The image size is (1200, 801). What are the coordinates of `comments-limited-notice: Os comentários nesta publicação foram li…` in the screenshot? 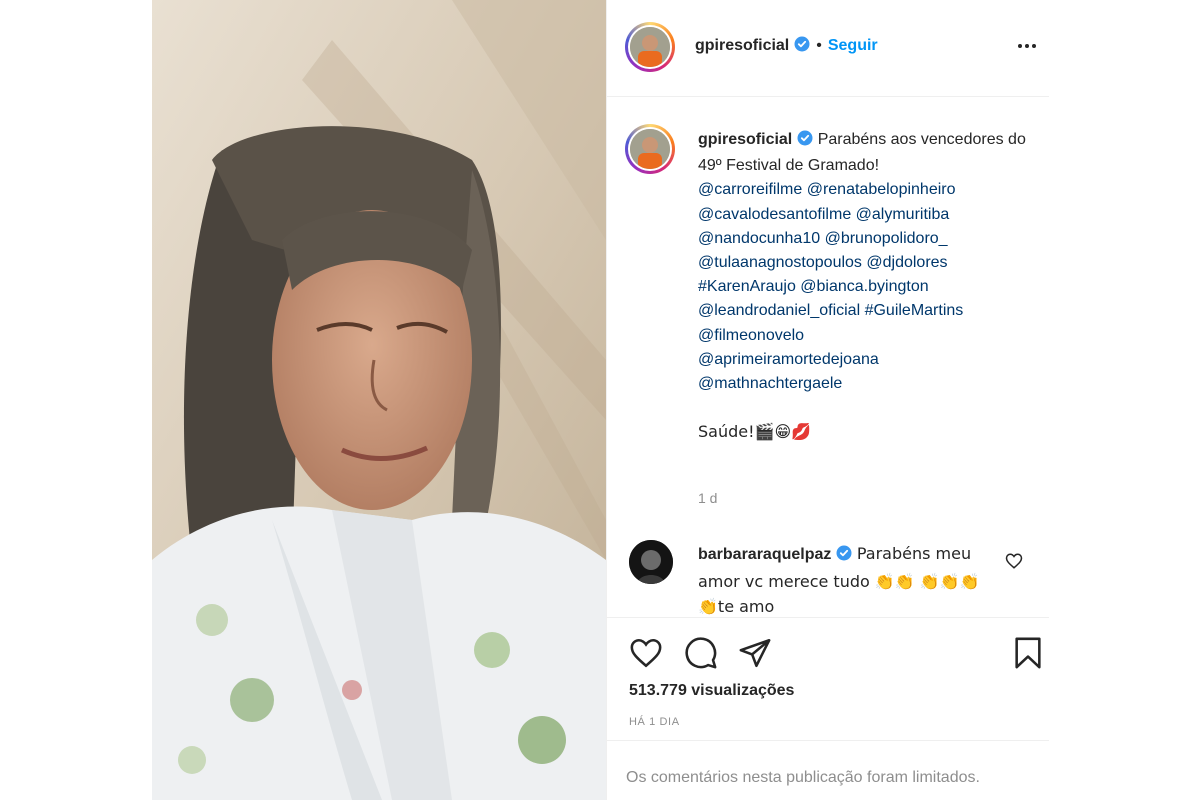 It's located at (828, 770).